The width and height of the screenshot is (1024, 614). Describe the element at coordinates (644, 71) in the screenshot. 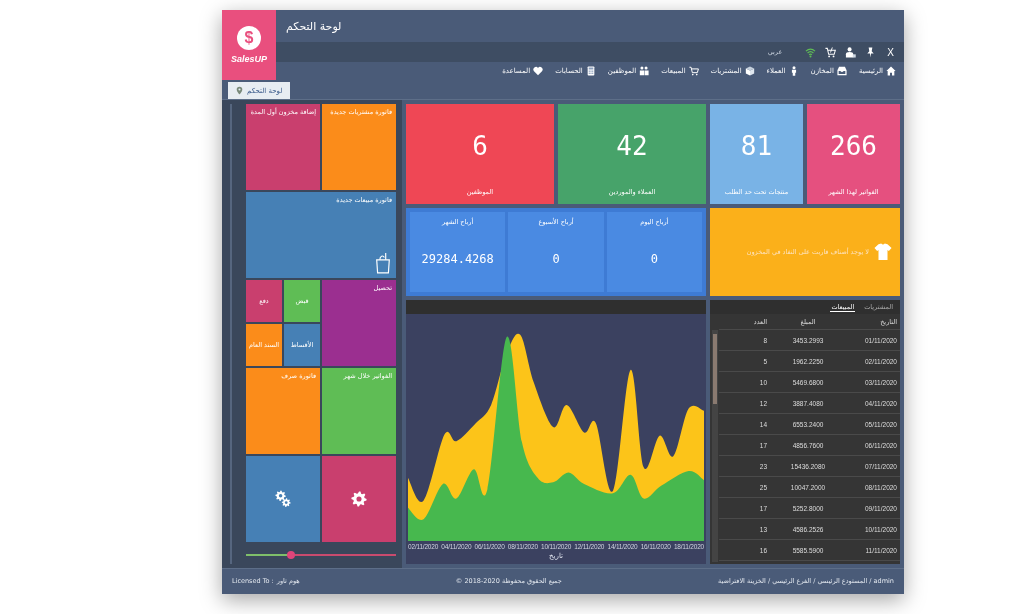

I see `people-icon` at that location.